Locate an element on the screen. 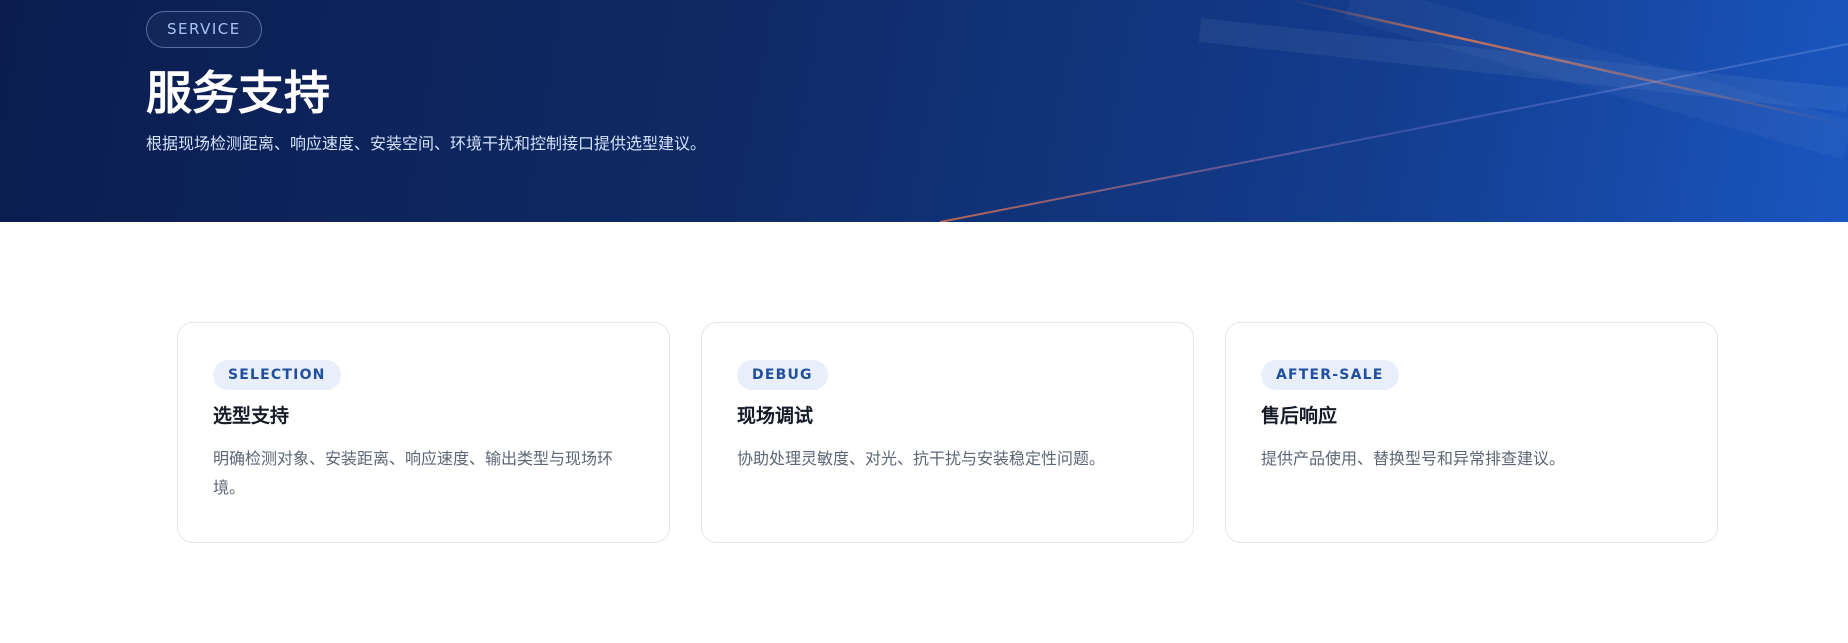 The height and width of the screenshot is (643, 1848). card-title: 选型支持 is located at coordinates (251, 416).